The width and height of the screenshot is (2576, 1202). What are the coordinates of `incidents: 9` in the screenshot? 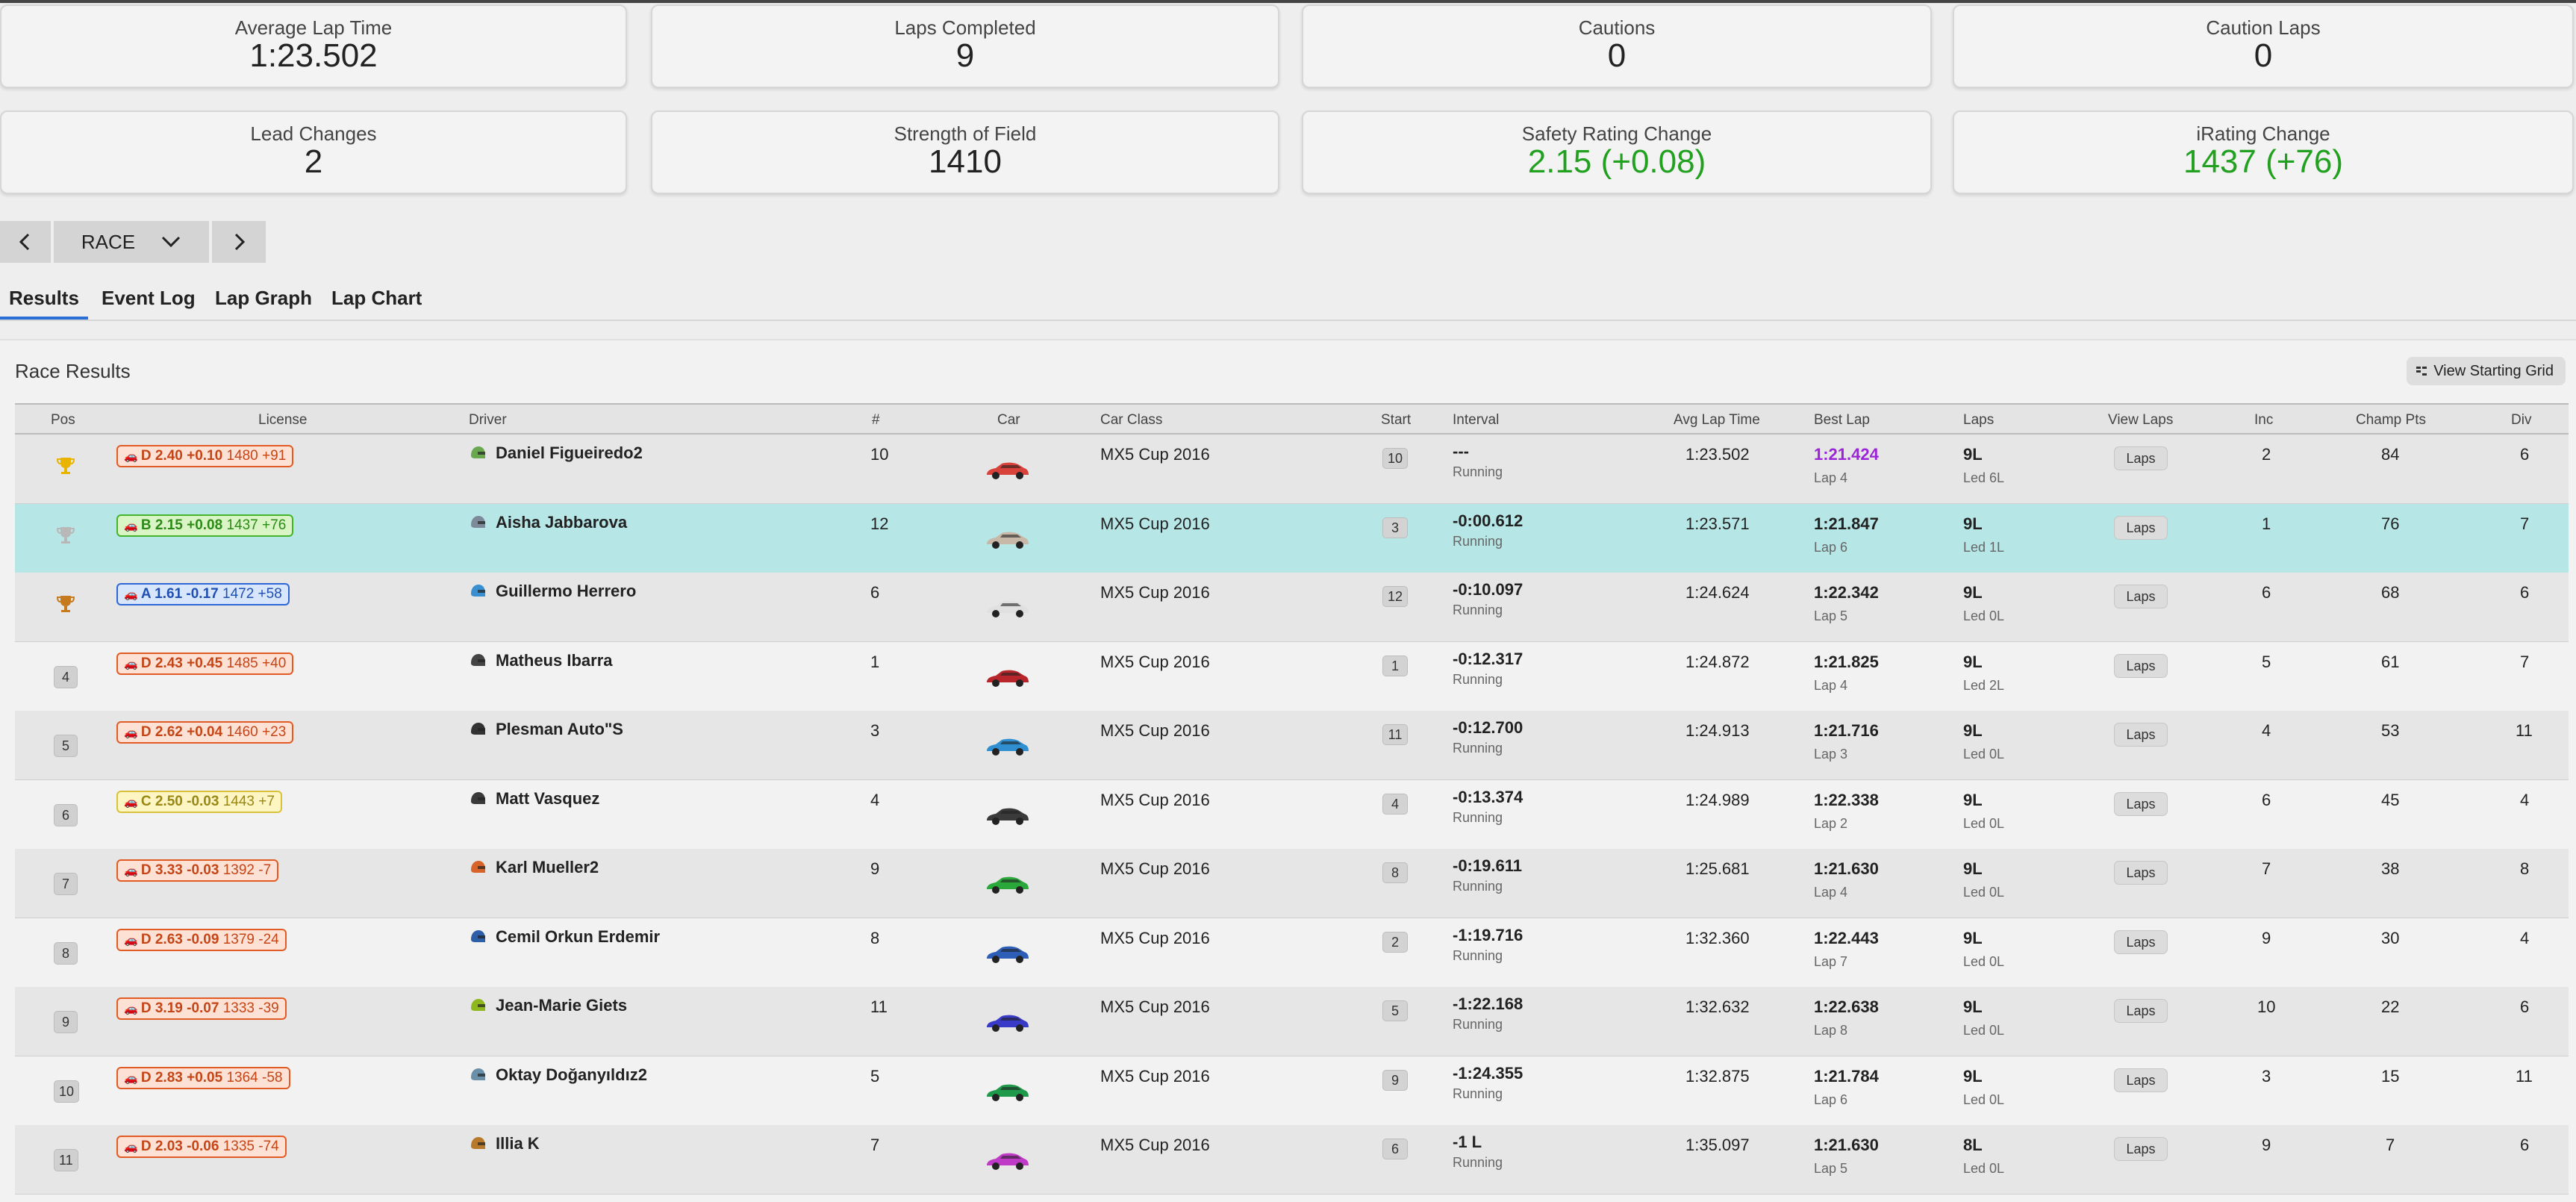 It's located at (2266, 1145).